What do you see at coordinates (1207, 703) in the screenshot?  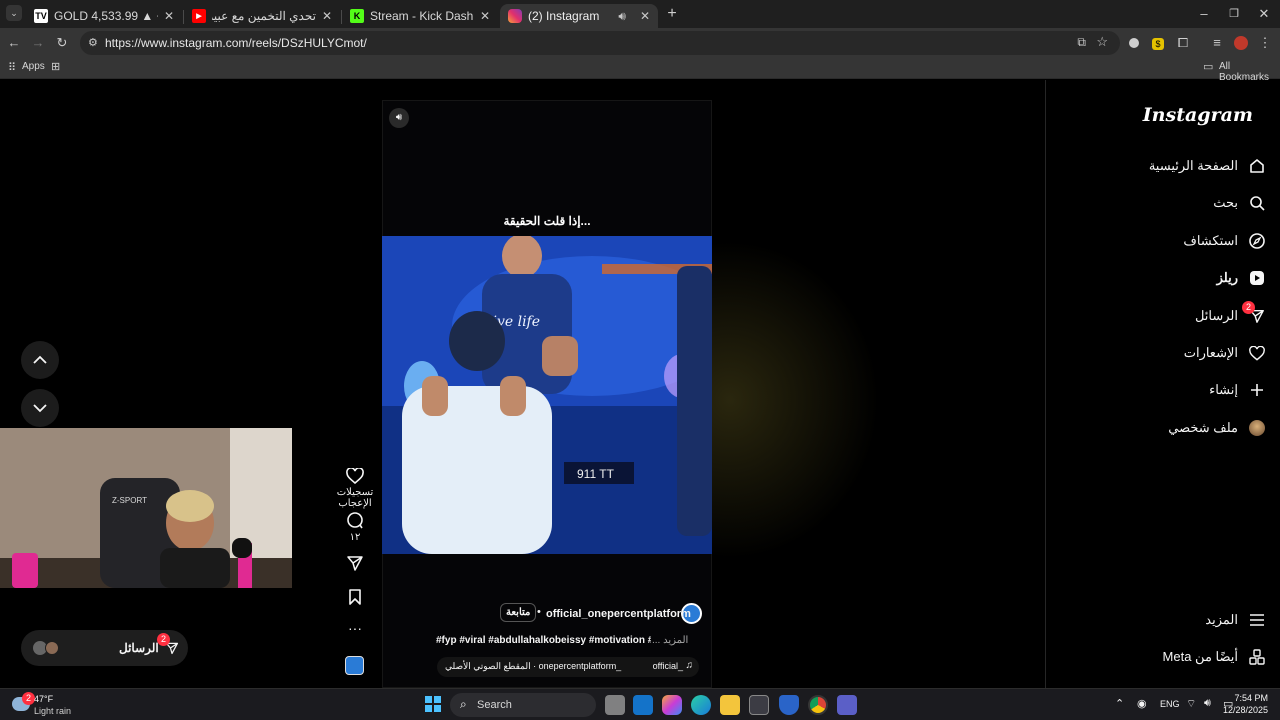 I see `volume-icon: 🔊︎` at bounding box center [1207, 703].